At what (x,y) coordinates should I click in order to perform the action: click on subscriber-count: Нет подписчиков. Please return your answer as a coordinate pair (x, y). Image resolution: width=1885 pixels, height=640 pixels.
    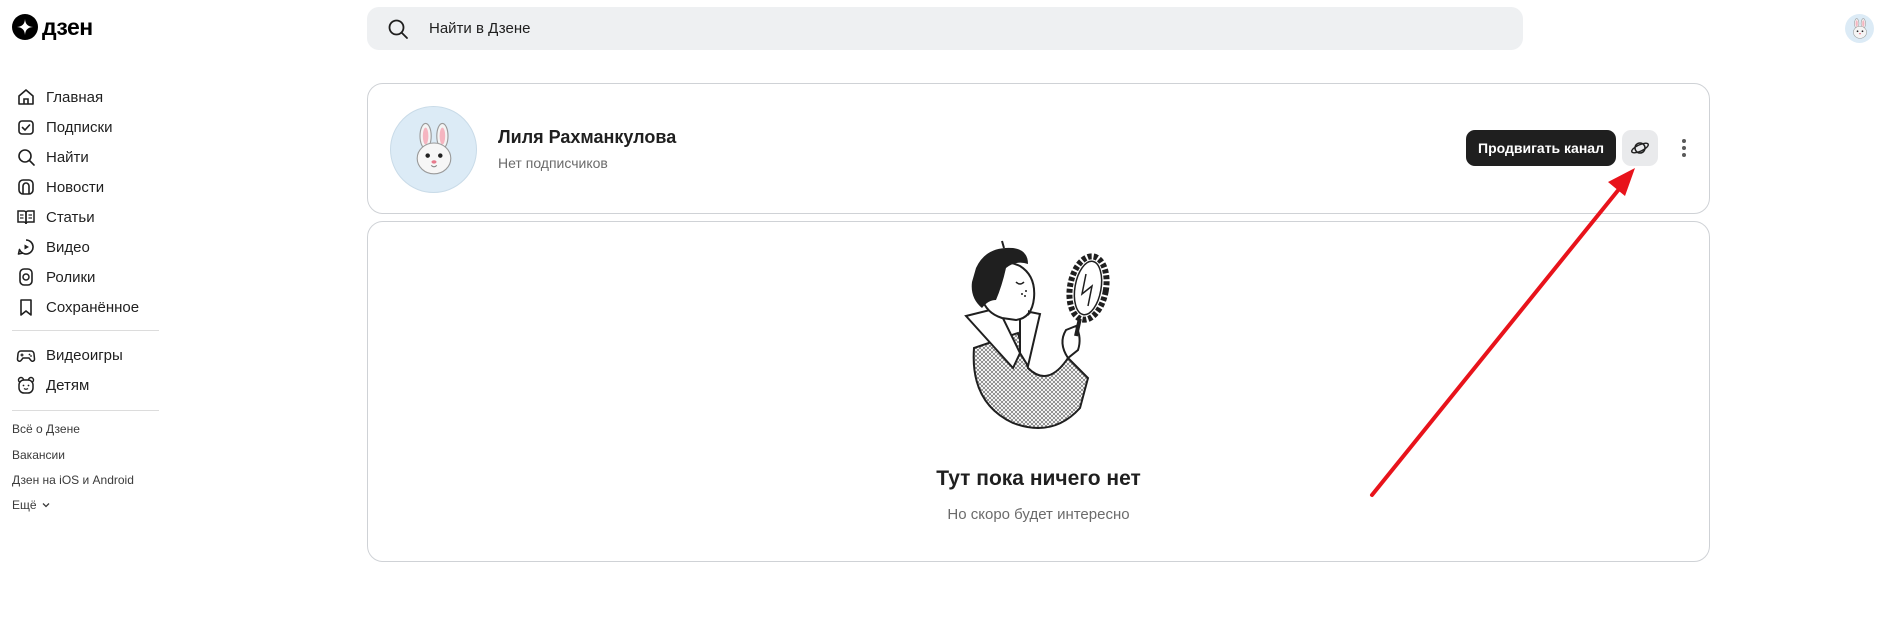
    Looking at the image, I should click on (553, 163).